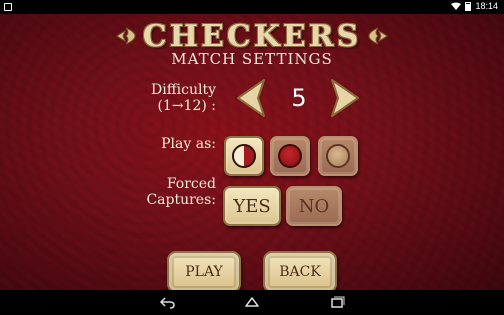 This screenshot has height=315, width=504. I want to click on mixed-piece-icon, so click(244, 156).